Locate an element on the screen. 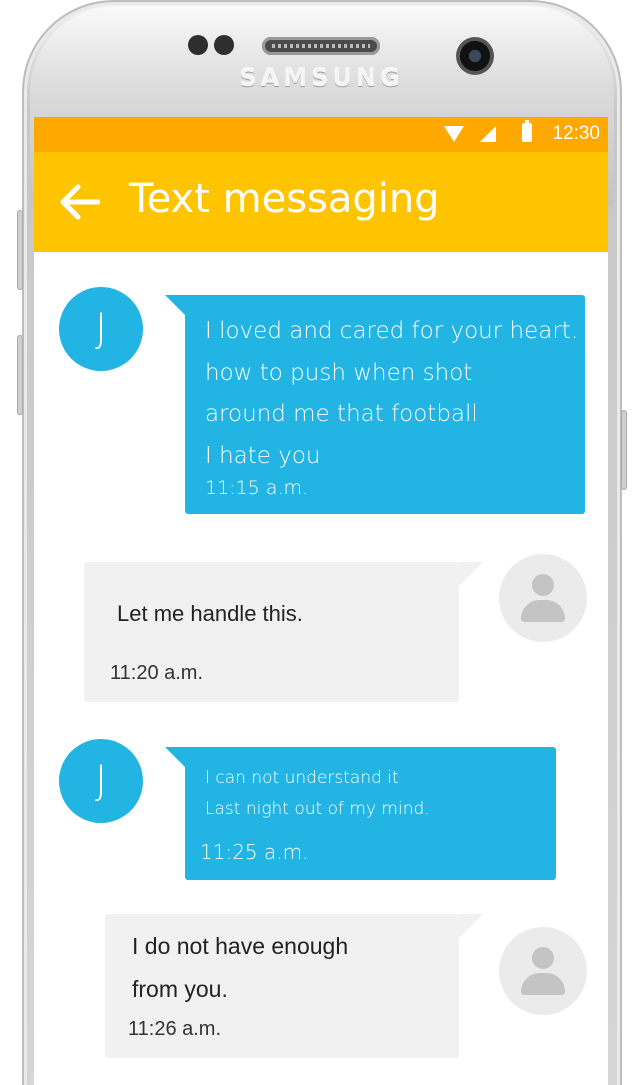 The width and height of the screenshot is (643, 1085). signal-icon is located at coordinates (488, 134).